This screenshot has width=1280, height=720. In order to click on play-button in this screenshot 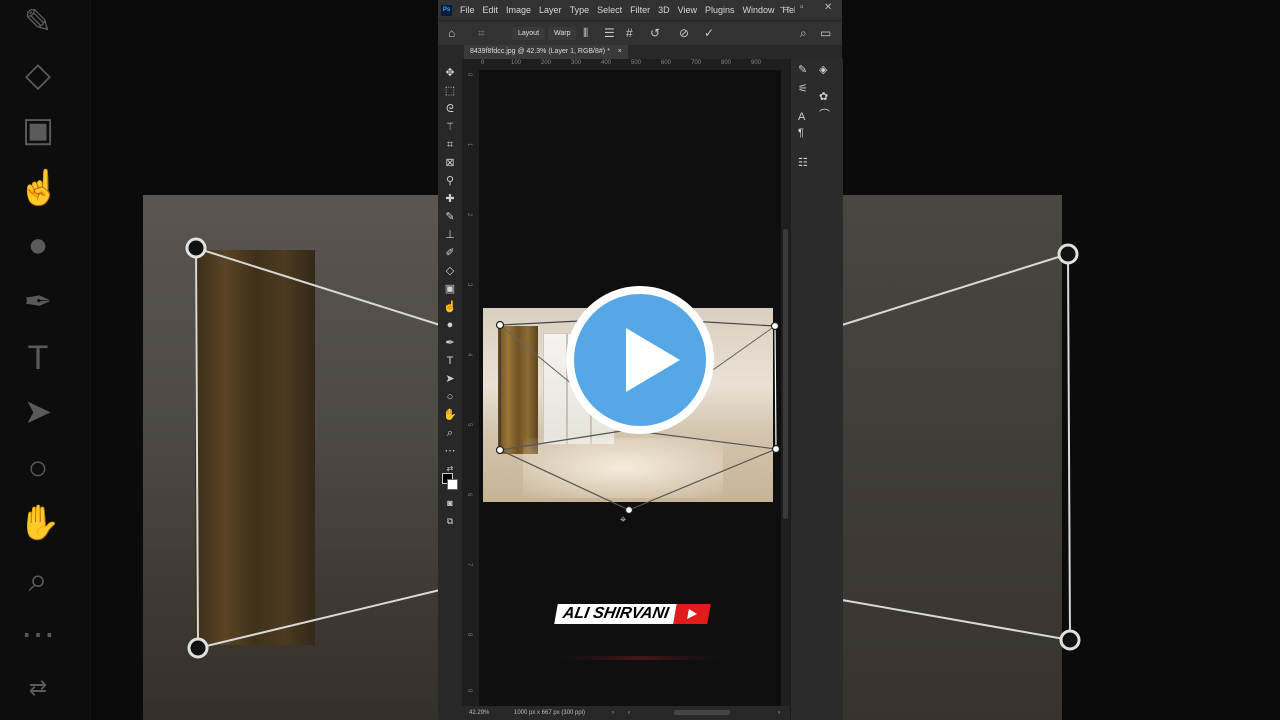, I will do `click(640, 360)`.